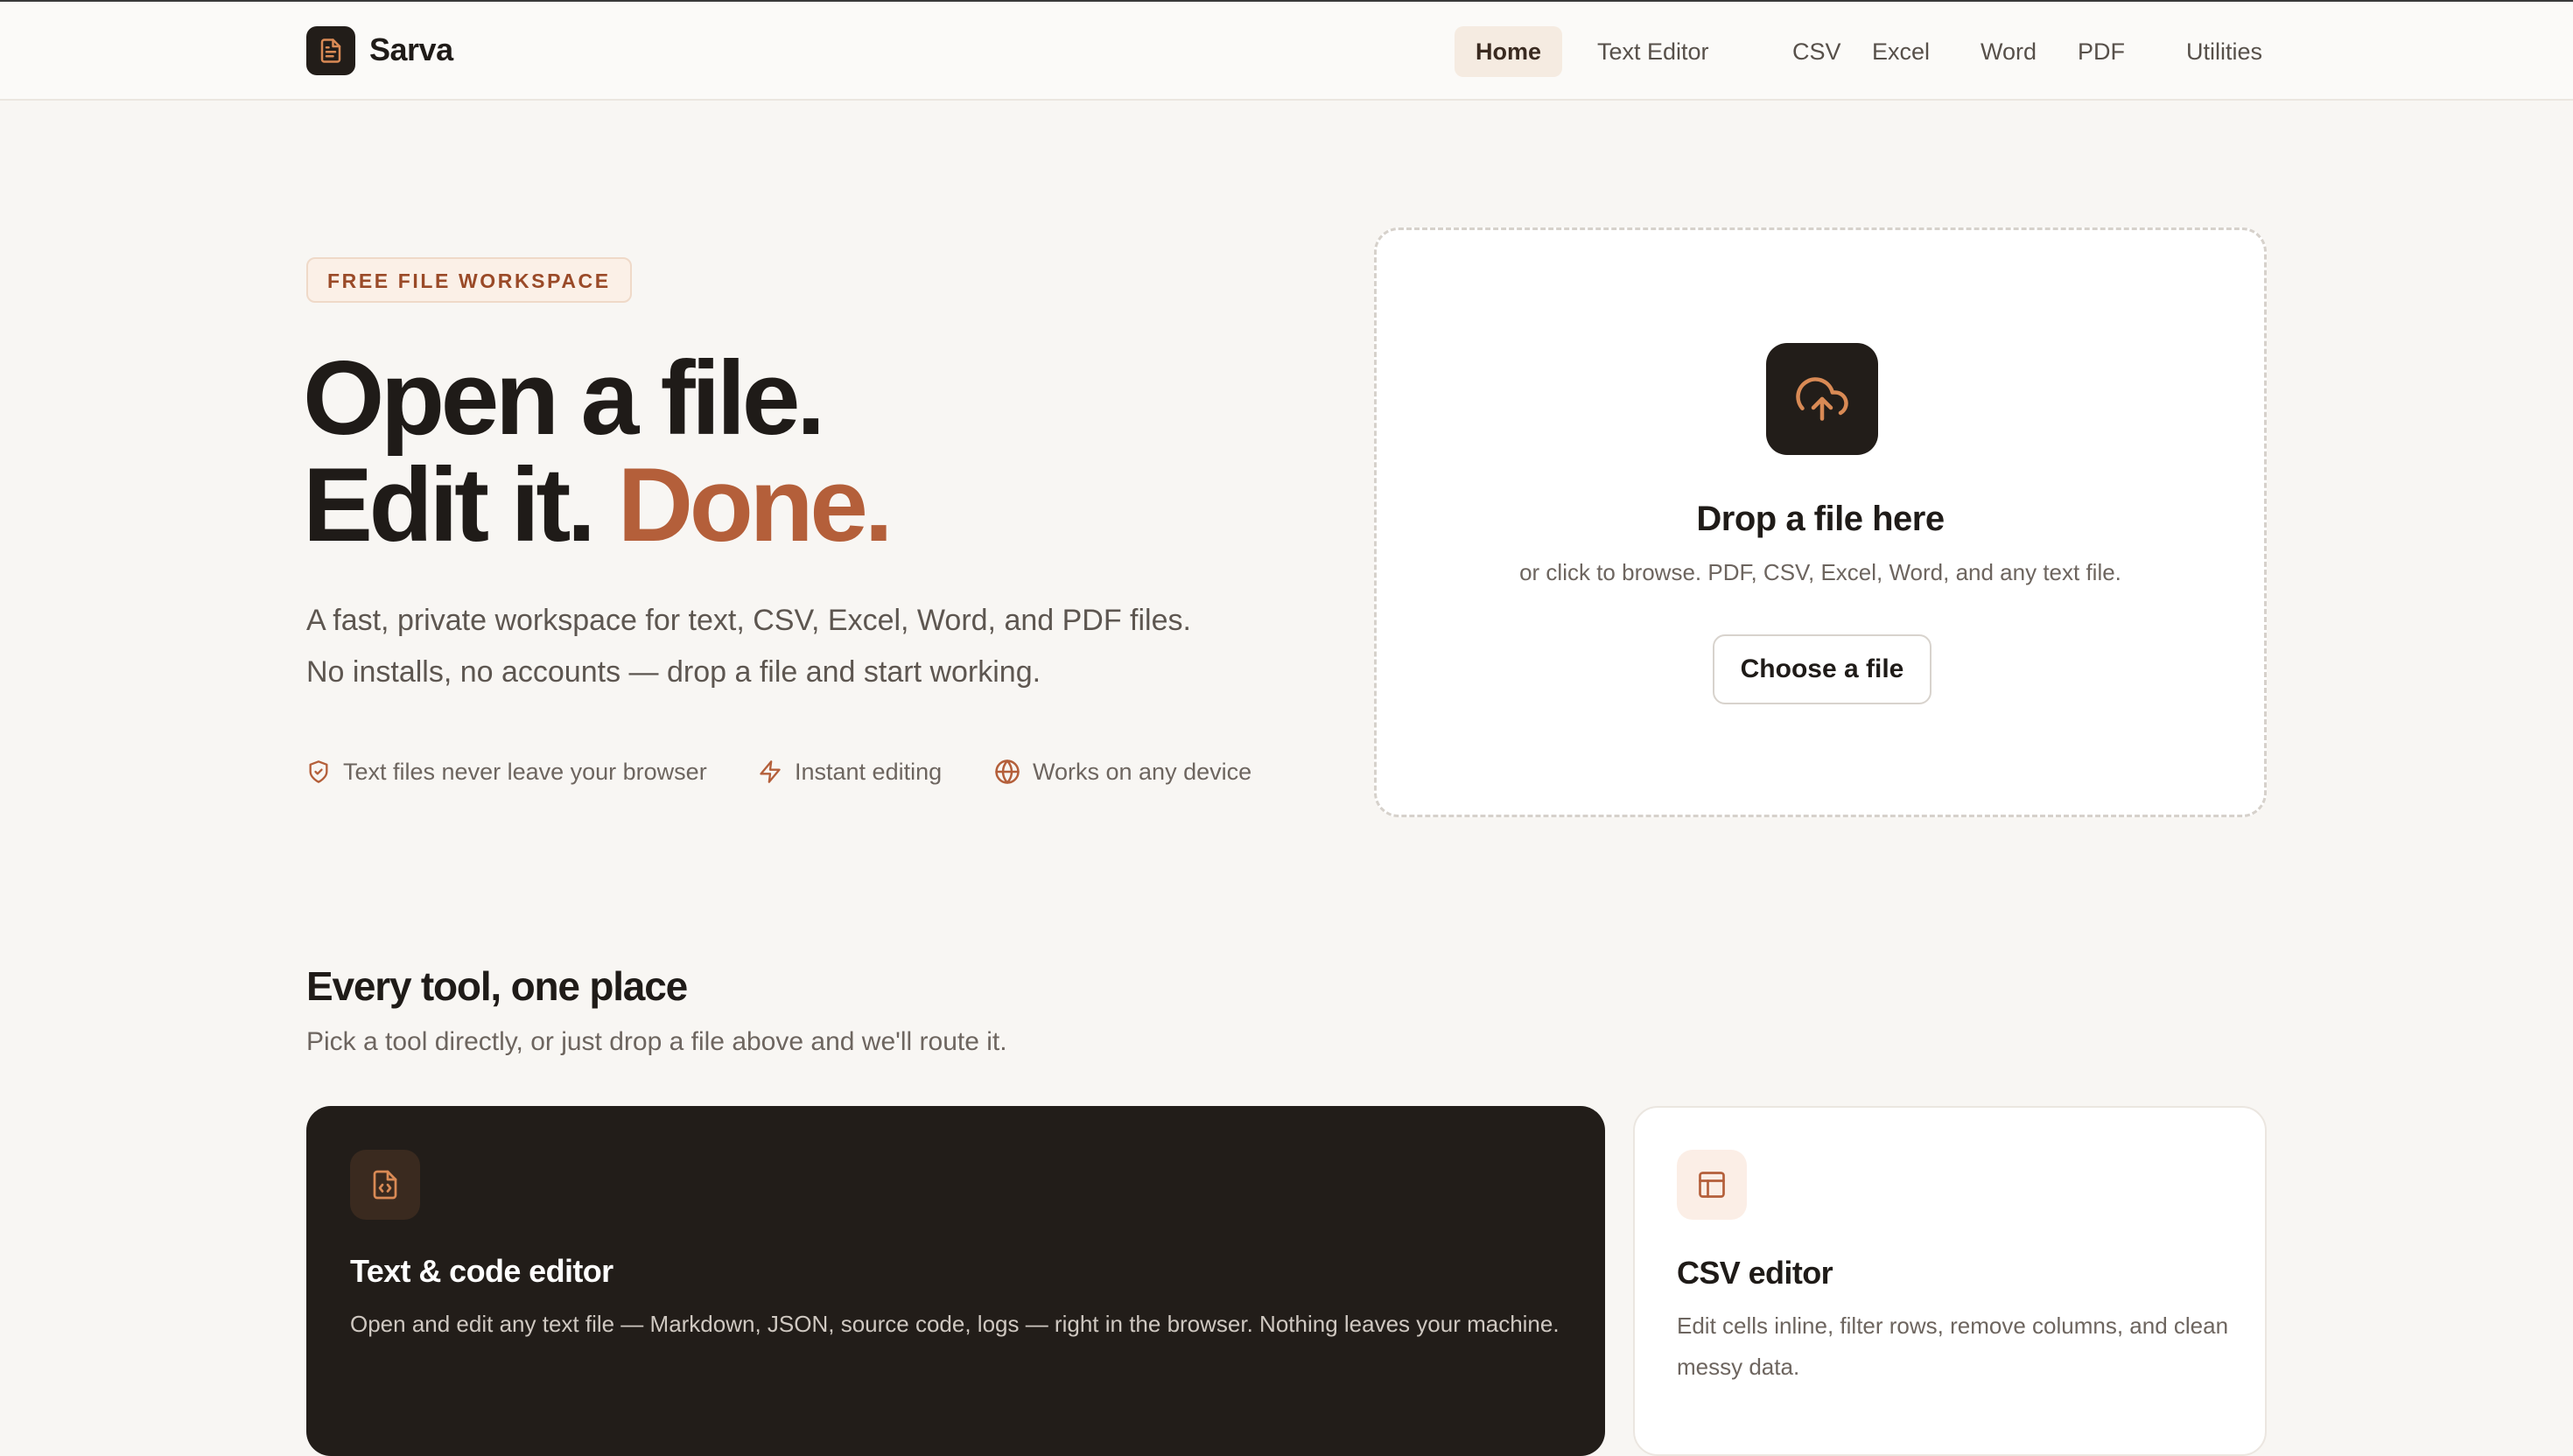  I want to click on feature-private: Text files never leave your browser, so click(506, 772).